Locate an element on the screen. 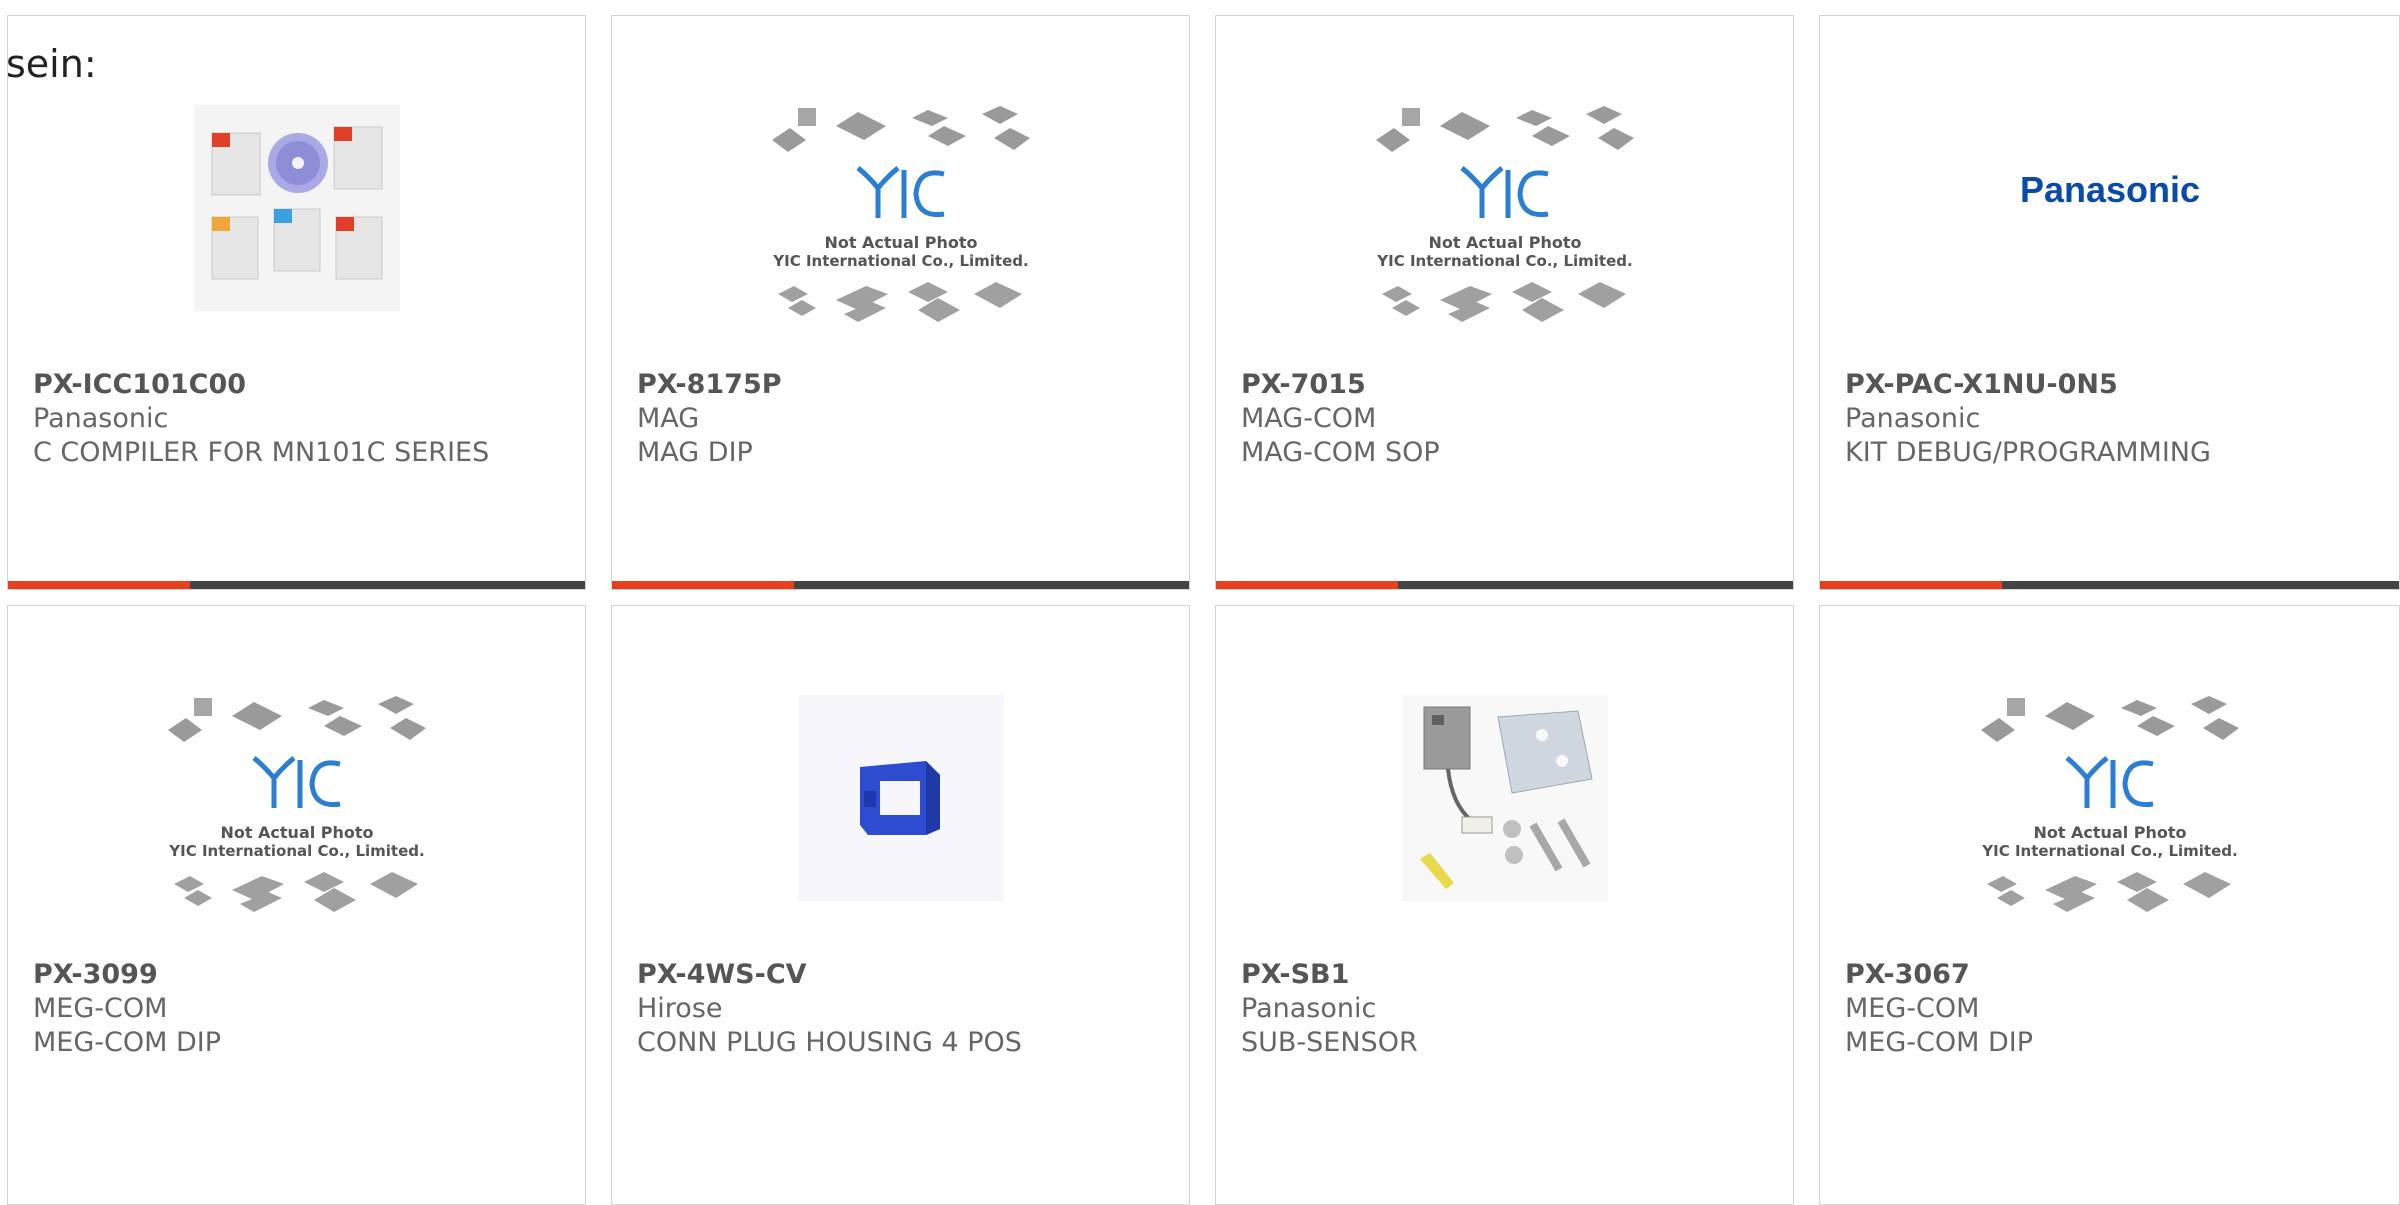  part-number: PX-3099 is located at coordinates (299, 975).